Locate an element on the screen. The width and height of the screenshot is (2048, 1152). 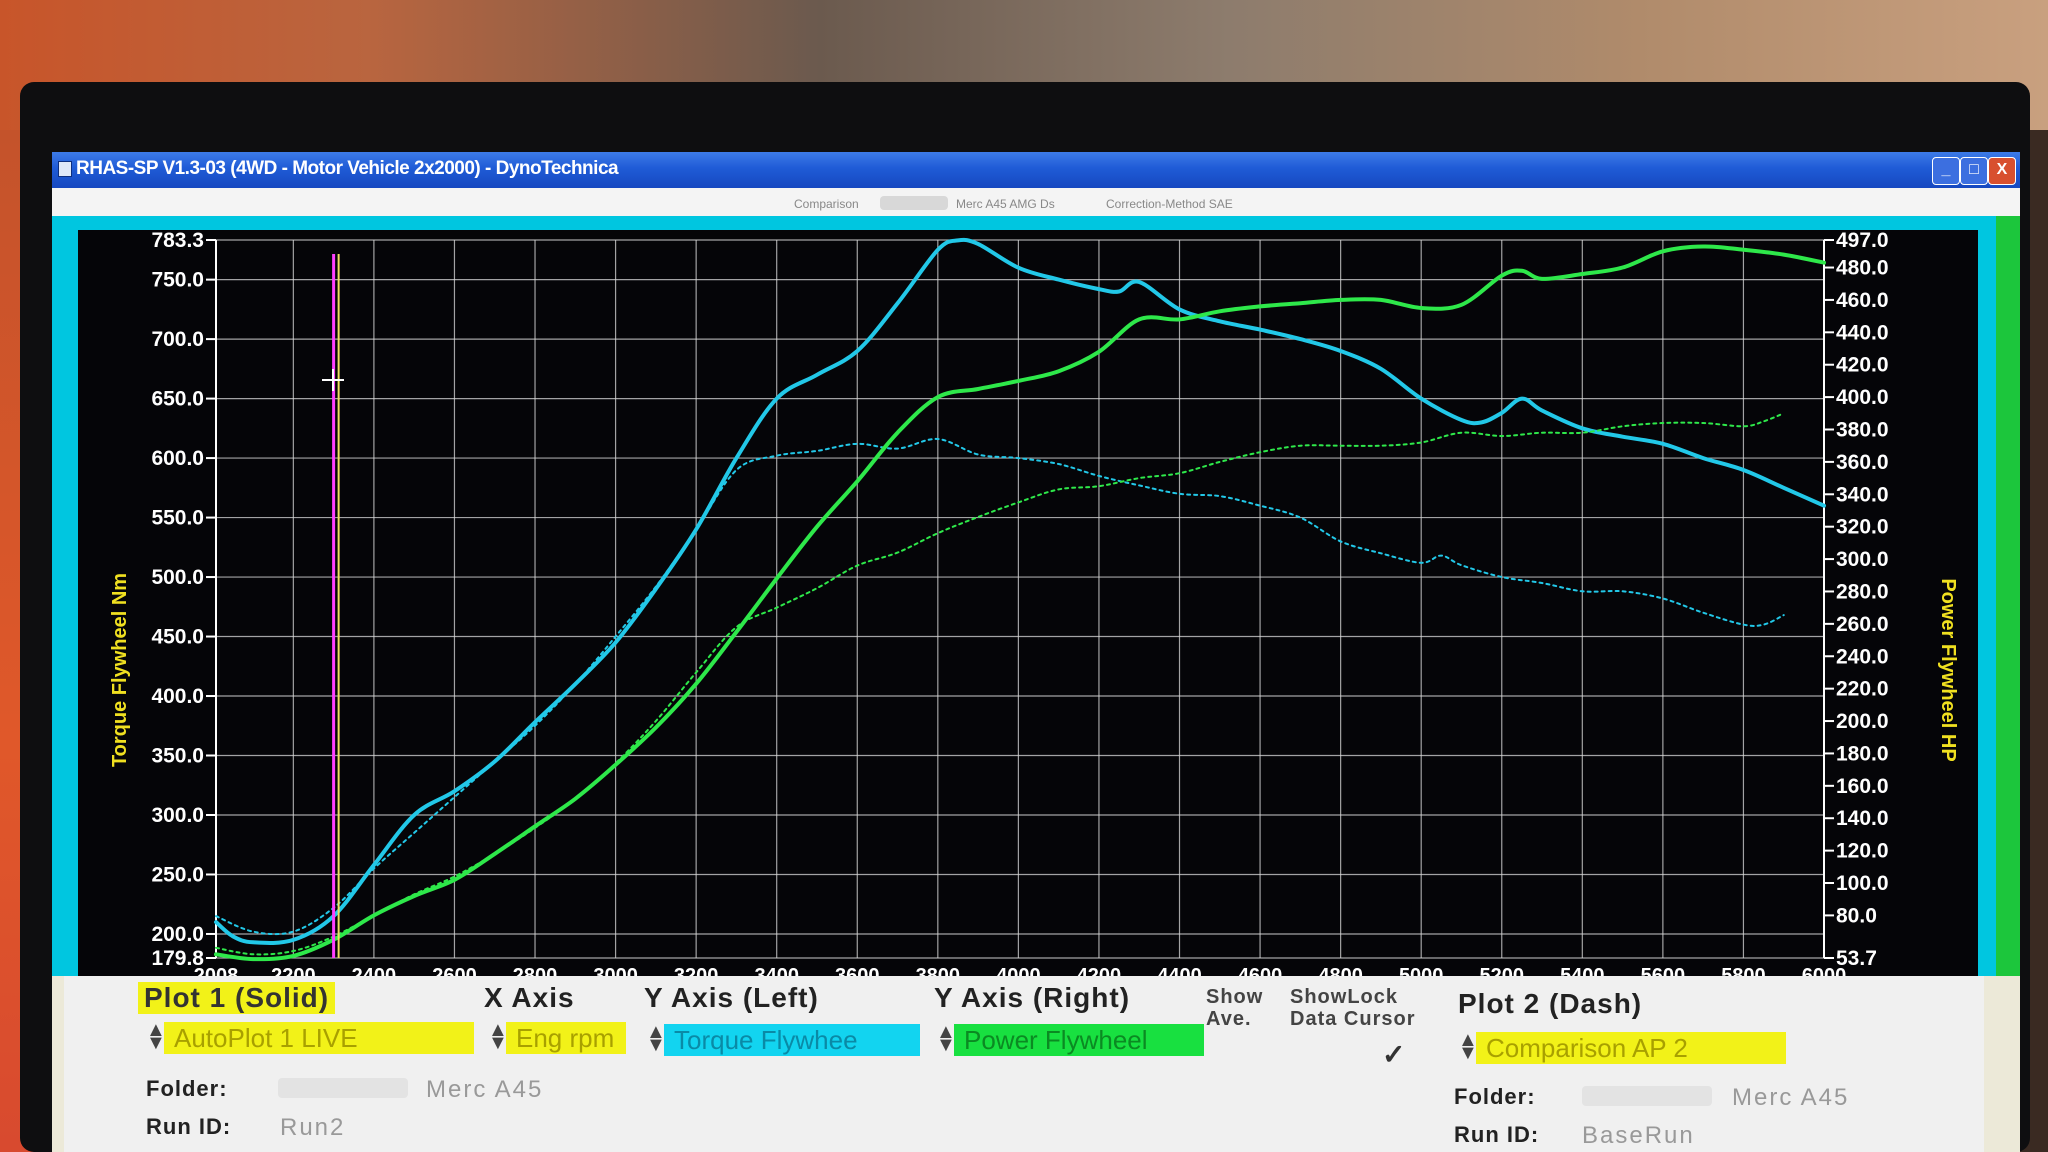
left-tick-label: 700.0 is located at coordinates (177, 339).